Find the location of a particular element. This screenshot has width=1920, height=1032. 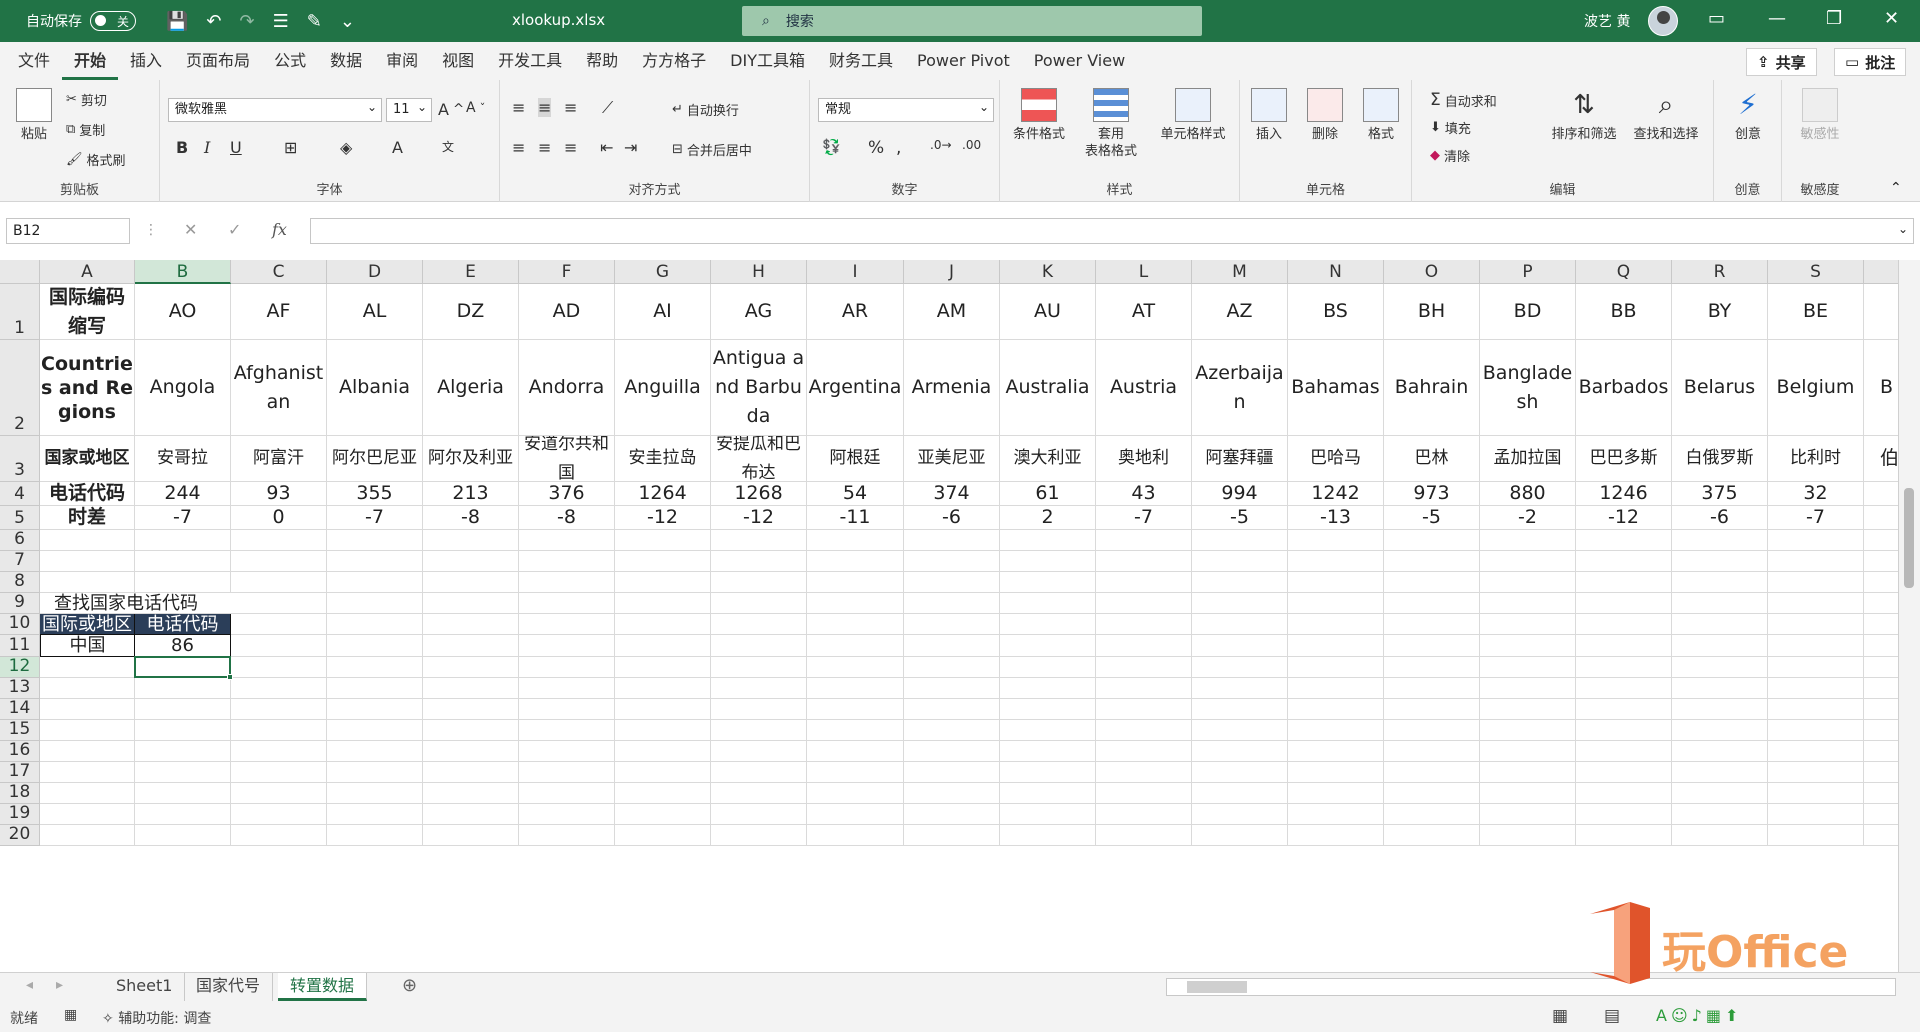

column-header-next is located at coordinates (1881, 272).